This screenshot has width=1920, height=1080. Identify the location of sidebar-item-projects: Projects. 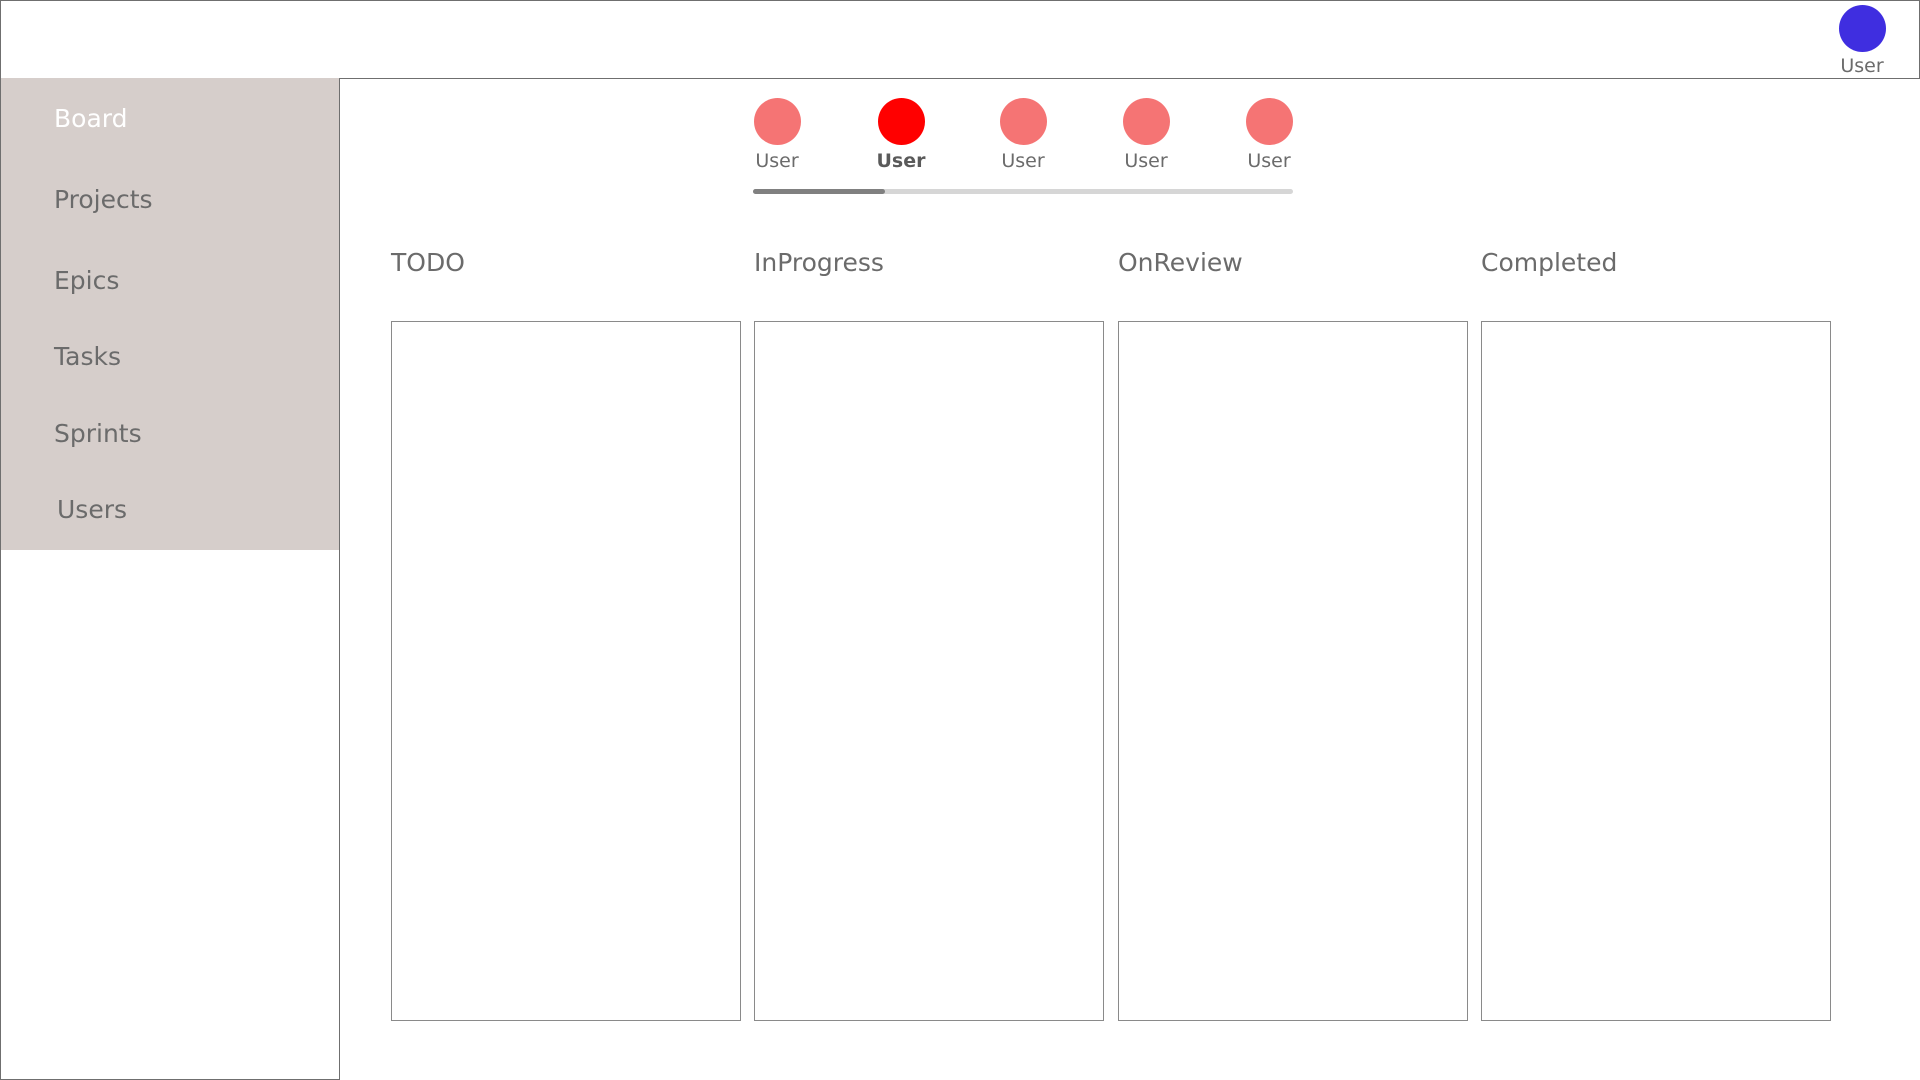
(103, 199).